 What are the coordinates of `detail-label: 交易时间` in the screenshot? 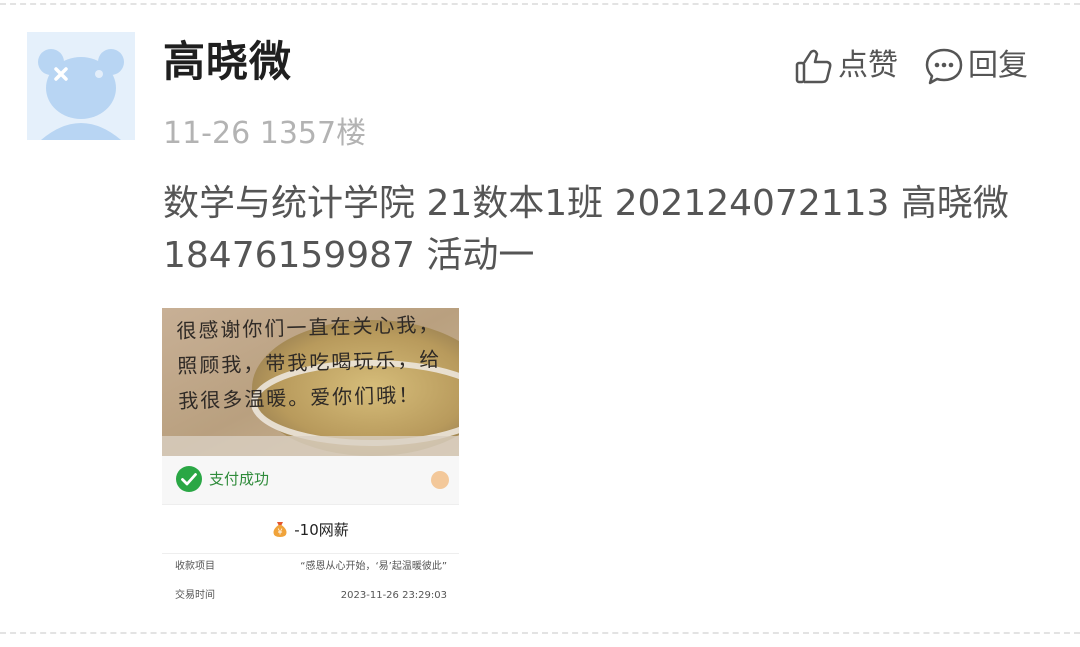 It's located at (195, 595).